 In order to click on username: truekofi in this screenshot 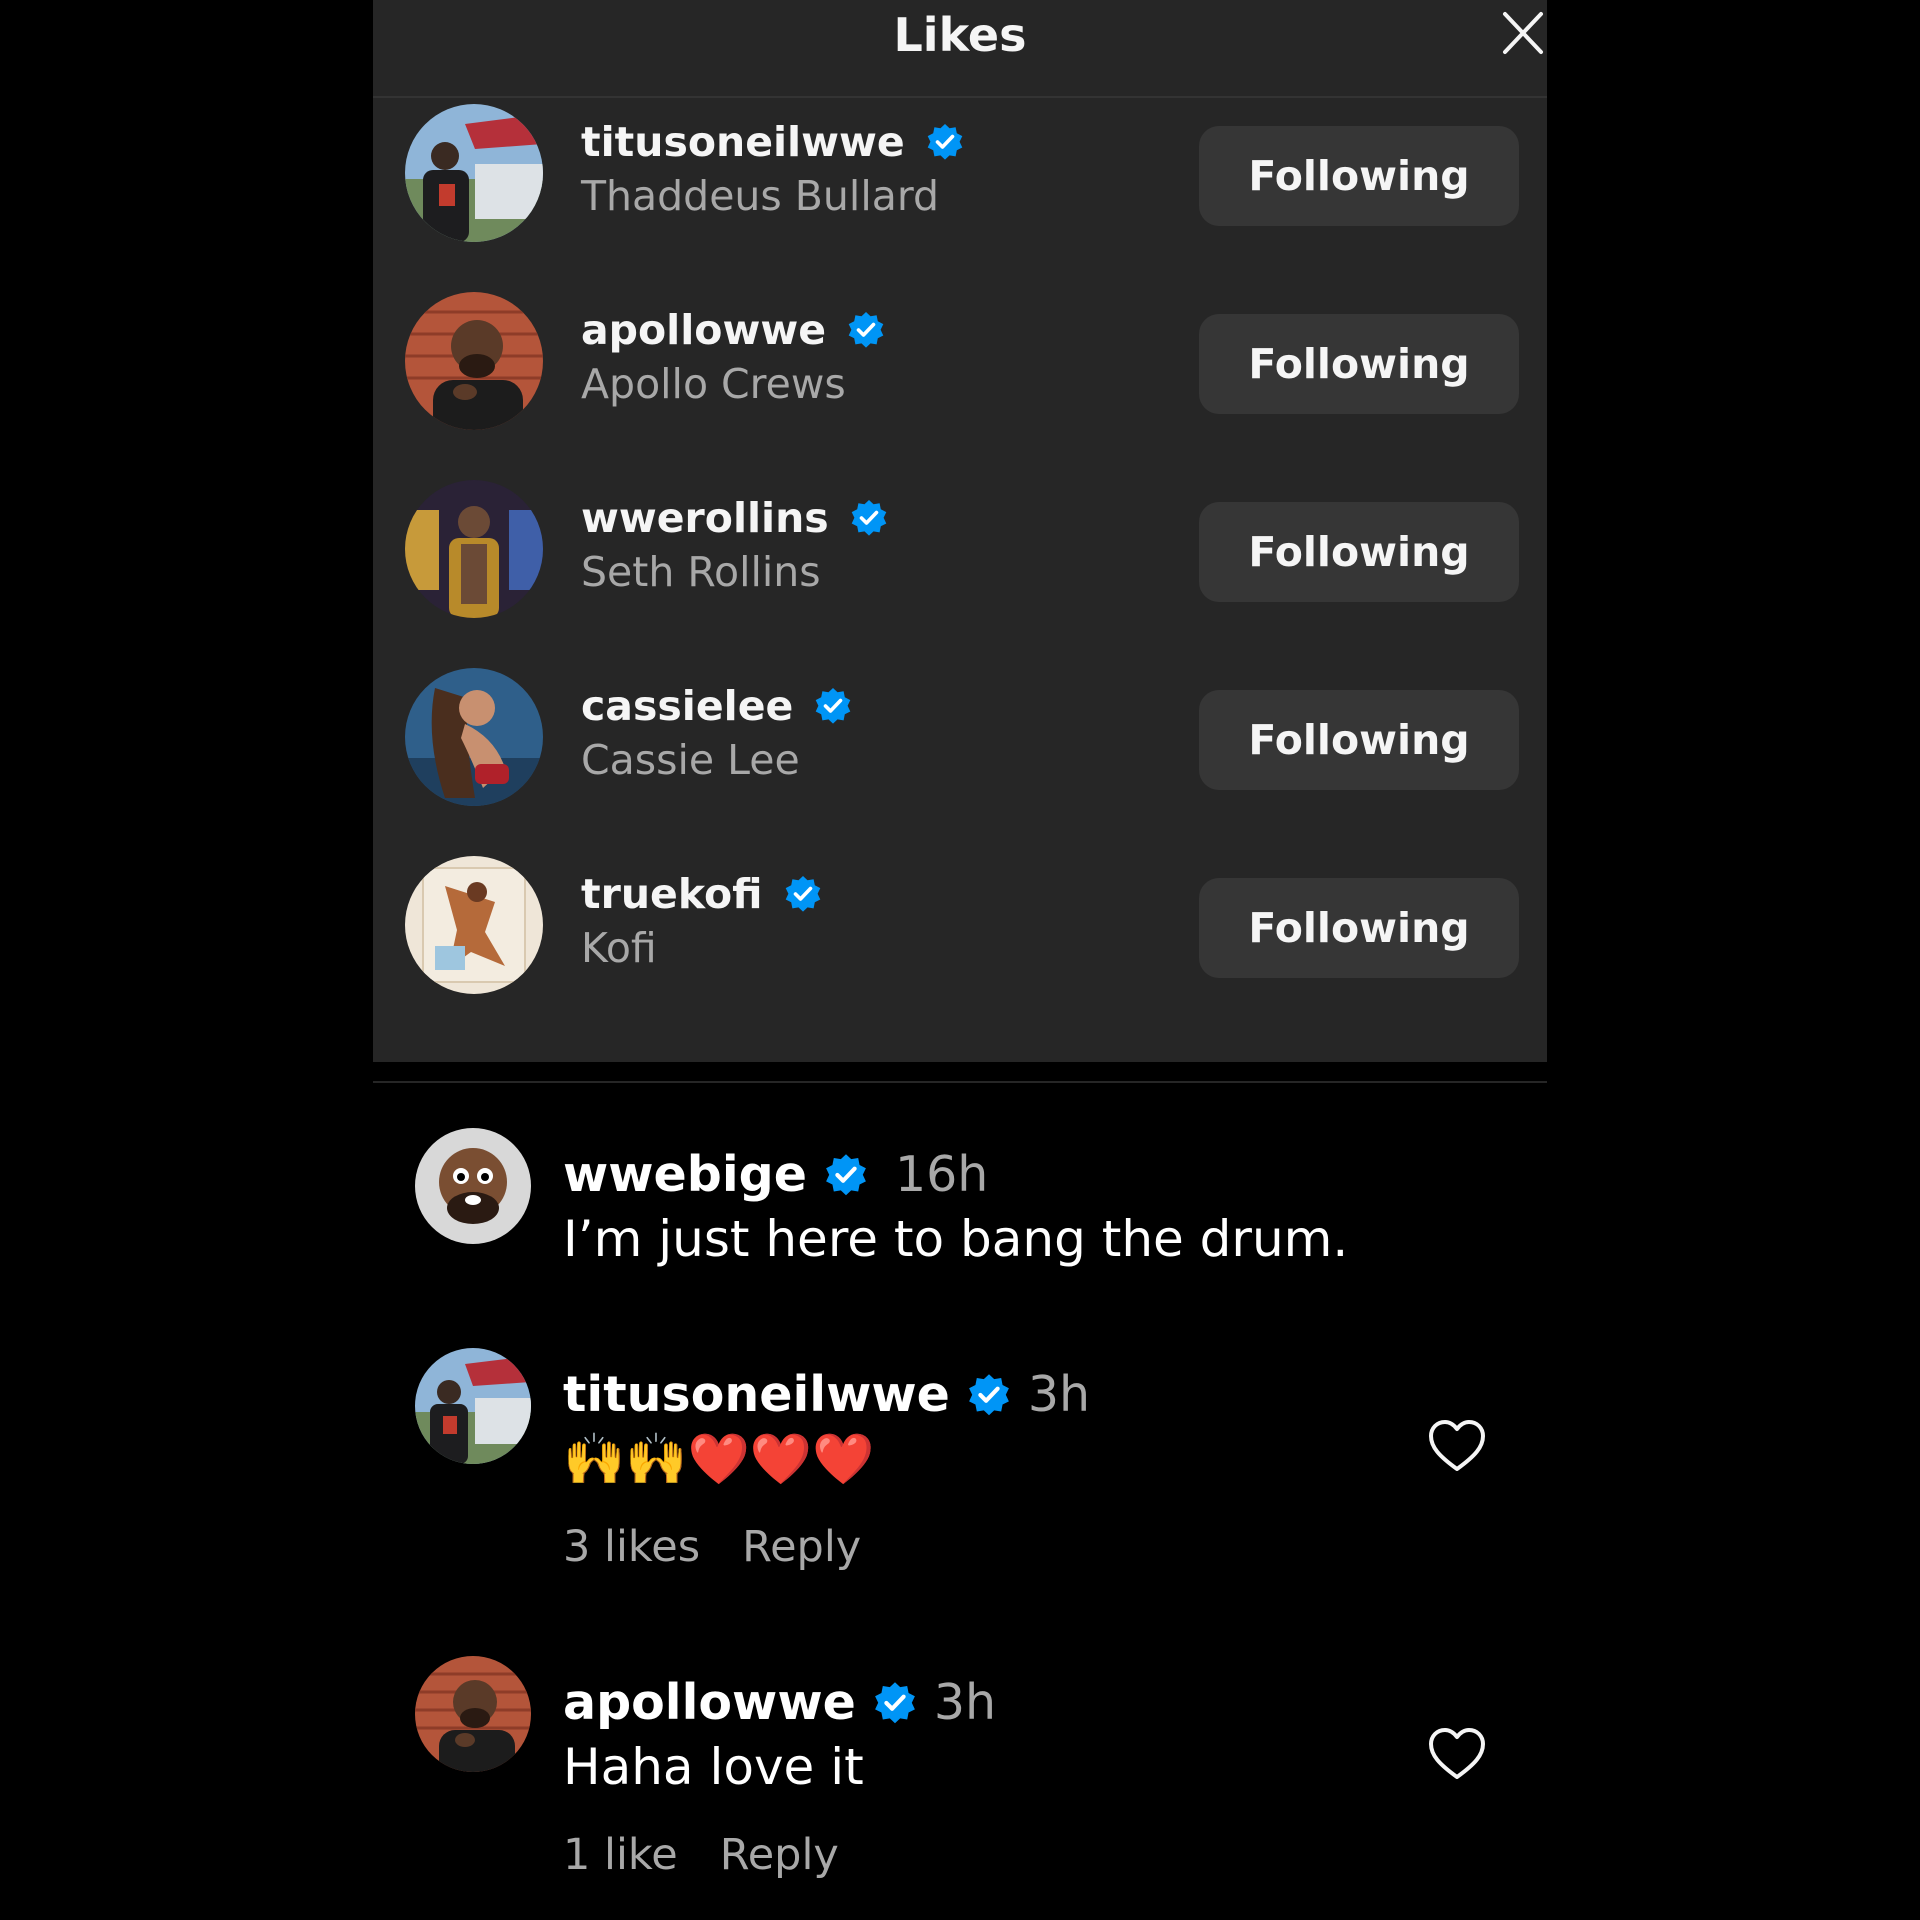, I will do `click(672, 894)`.